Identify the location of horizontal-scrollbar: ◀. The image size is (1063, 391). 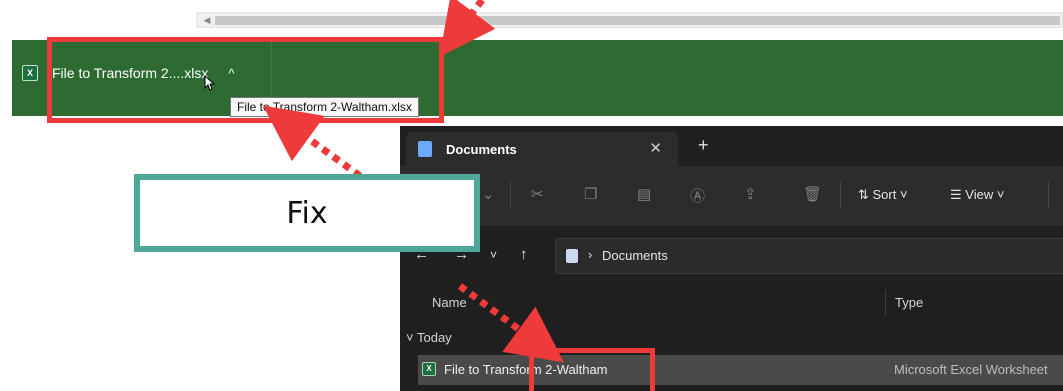
(629, 20).